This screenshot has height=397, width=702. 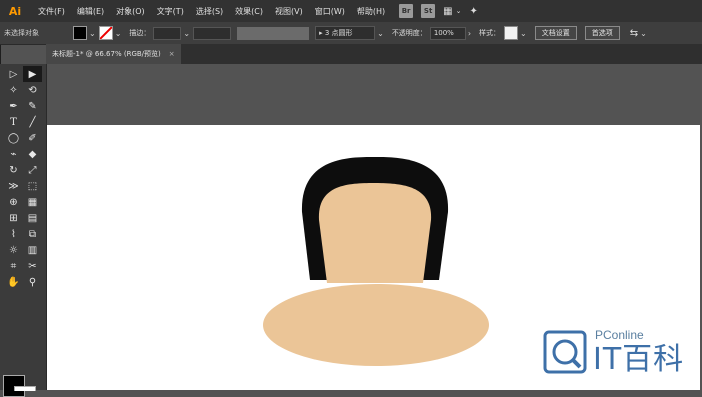 What do you see at coordinates (13, 90) in the screenshot?
I see `magic-wand-tool-icon: ✧` at bounding box center [13, 90].